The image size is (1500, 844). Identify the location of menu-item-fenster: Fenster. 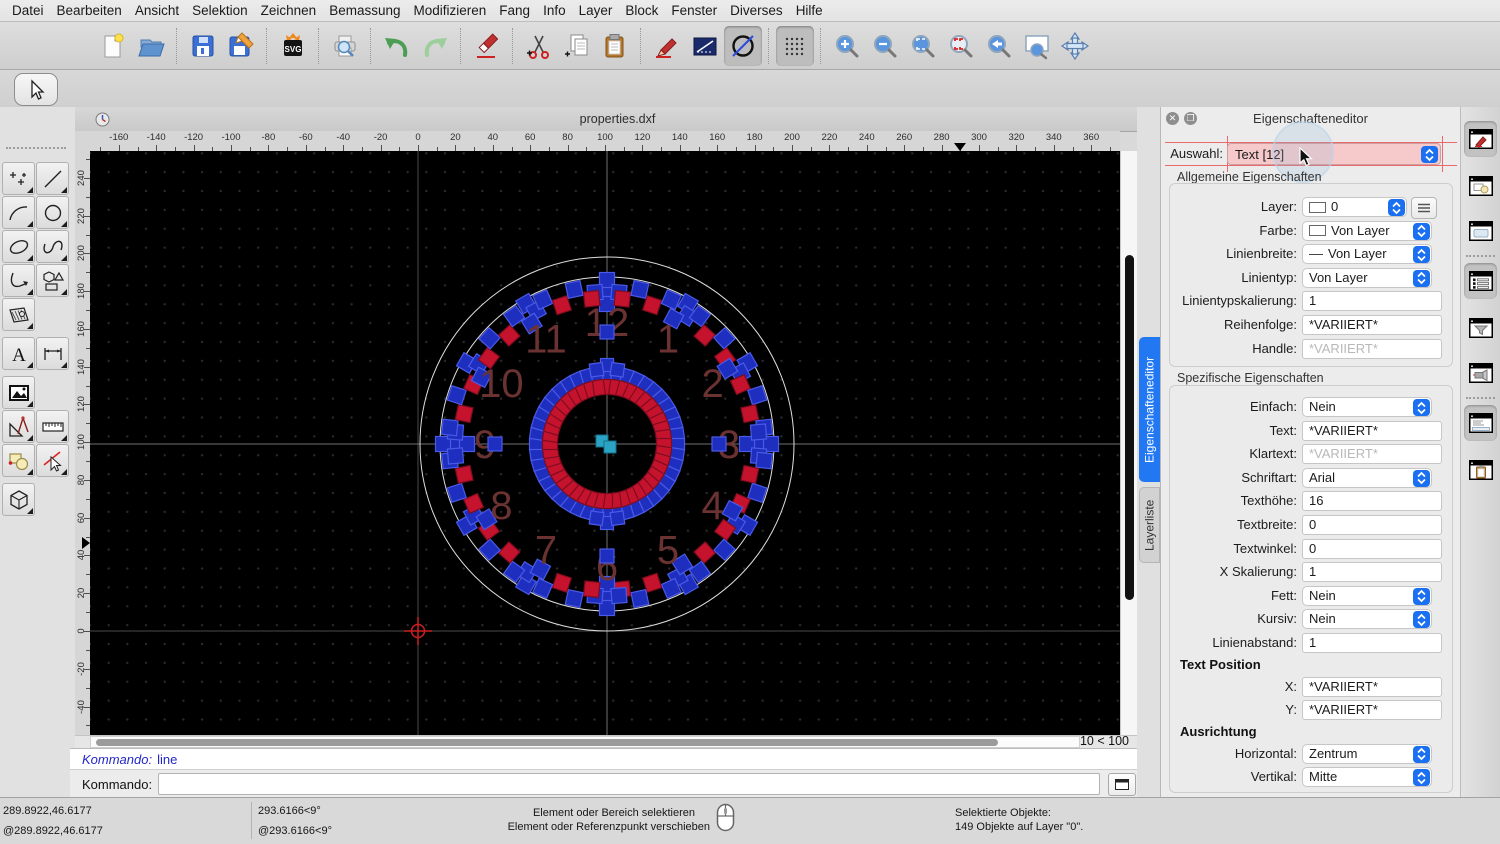
(694, 10).